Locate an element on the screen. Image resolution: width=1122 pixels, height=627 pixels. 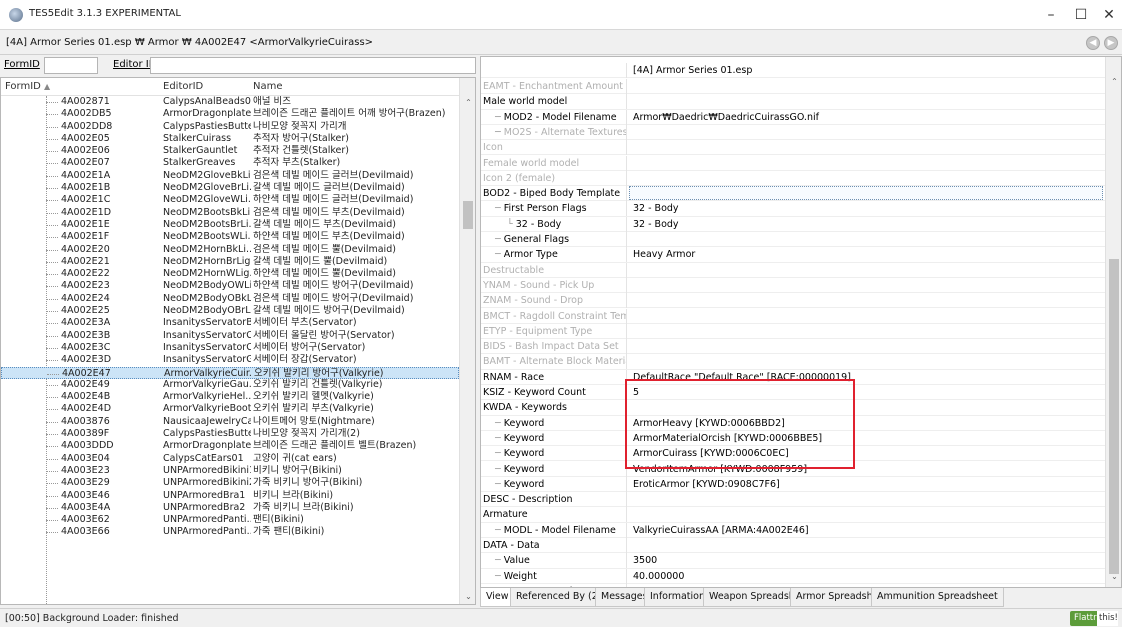
record-row: 4A002E05 StalkerCuirass 추적자 방어구(Stalker) is located at coordinates (230, 139).